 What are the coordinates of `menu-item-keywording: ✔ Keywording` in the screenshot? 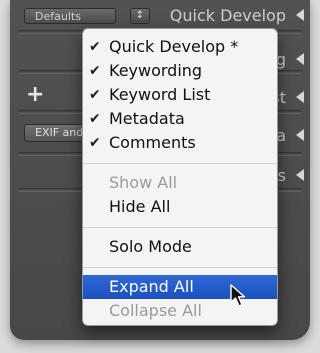 It's located at (180, 71).